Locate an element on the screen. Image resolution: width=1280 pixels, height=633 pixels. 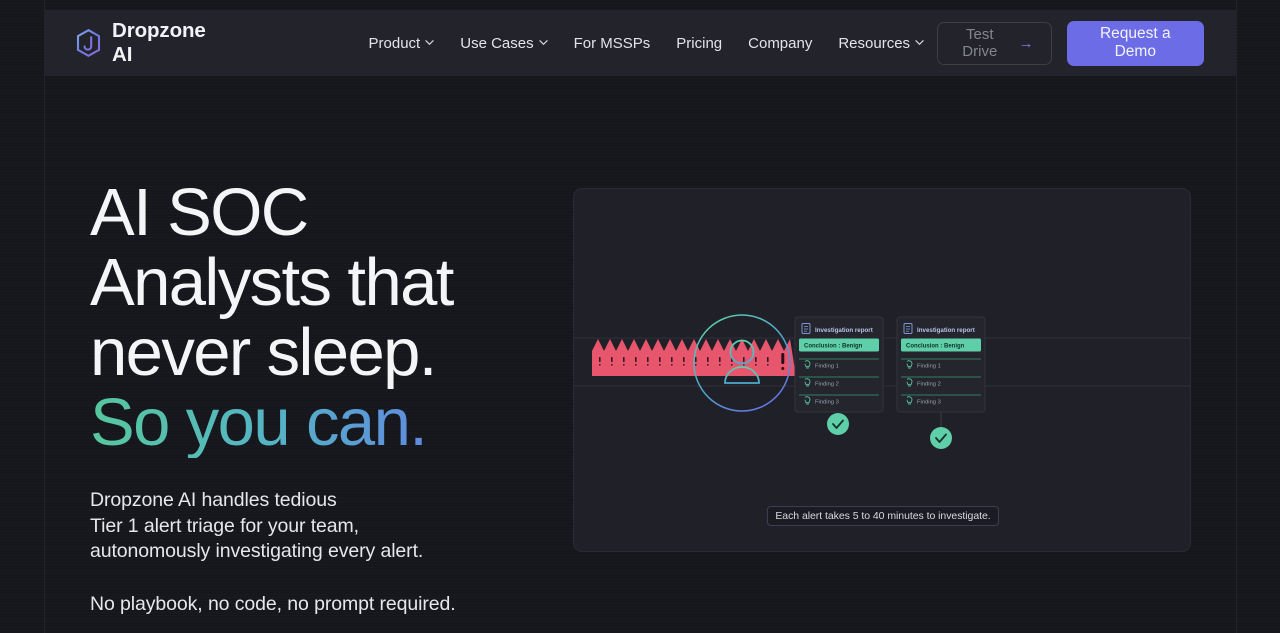
card-title-1: Investigation report is located at coordinates (844, 330).